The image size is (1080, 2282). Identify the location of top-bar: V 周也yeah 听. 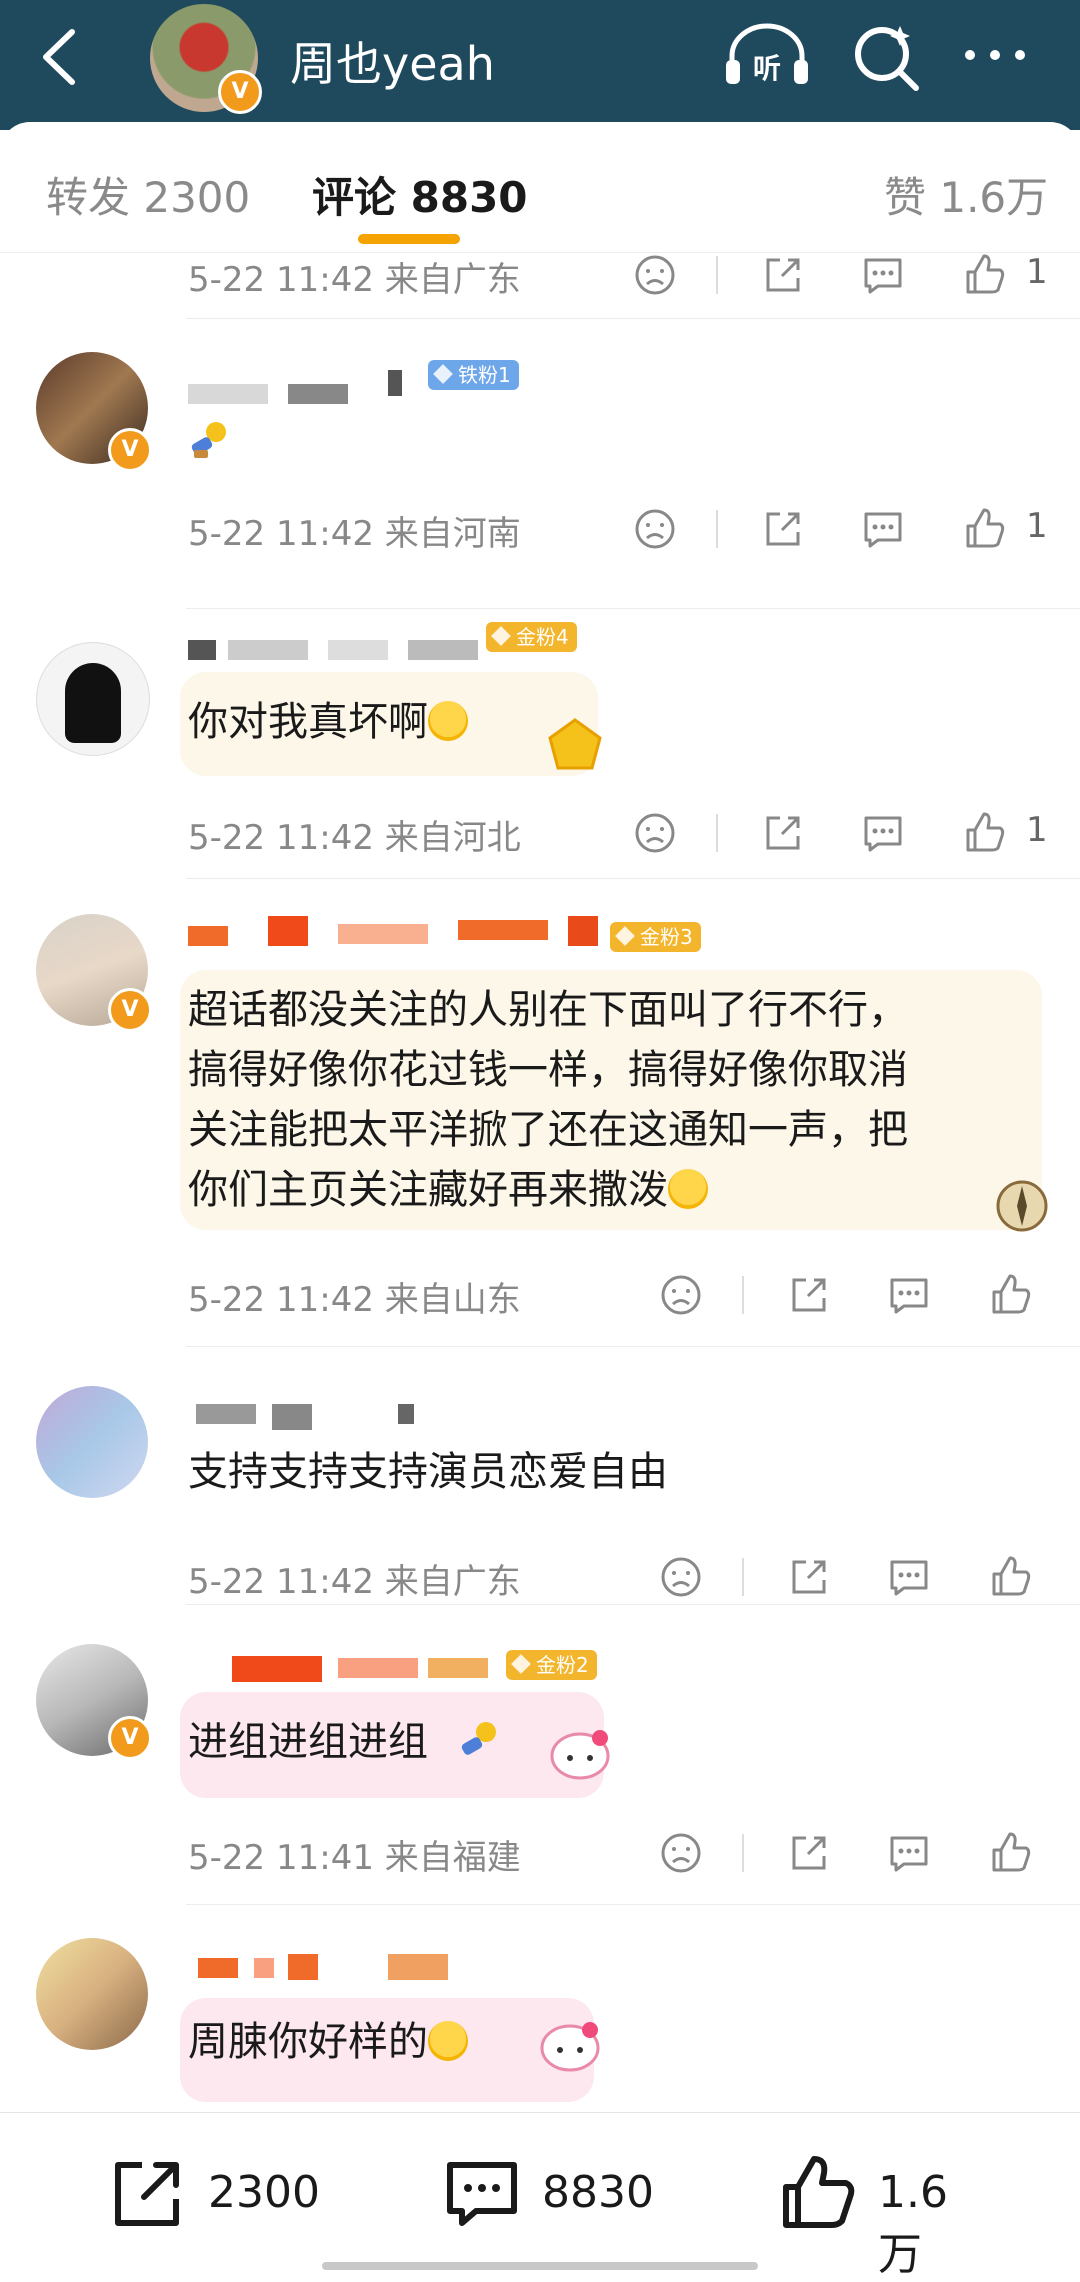
(540, 65).